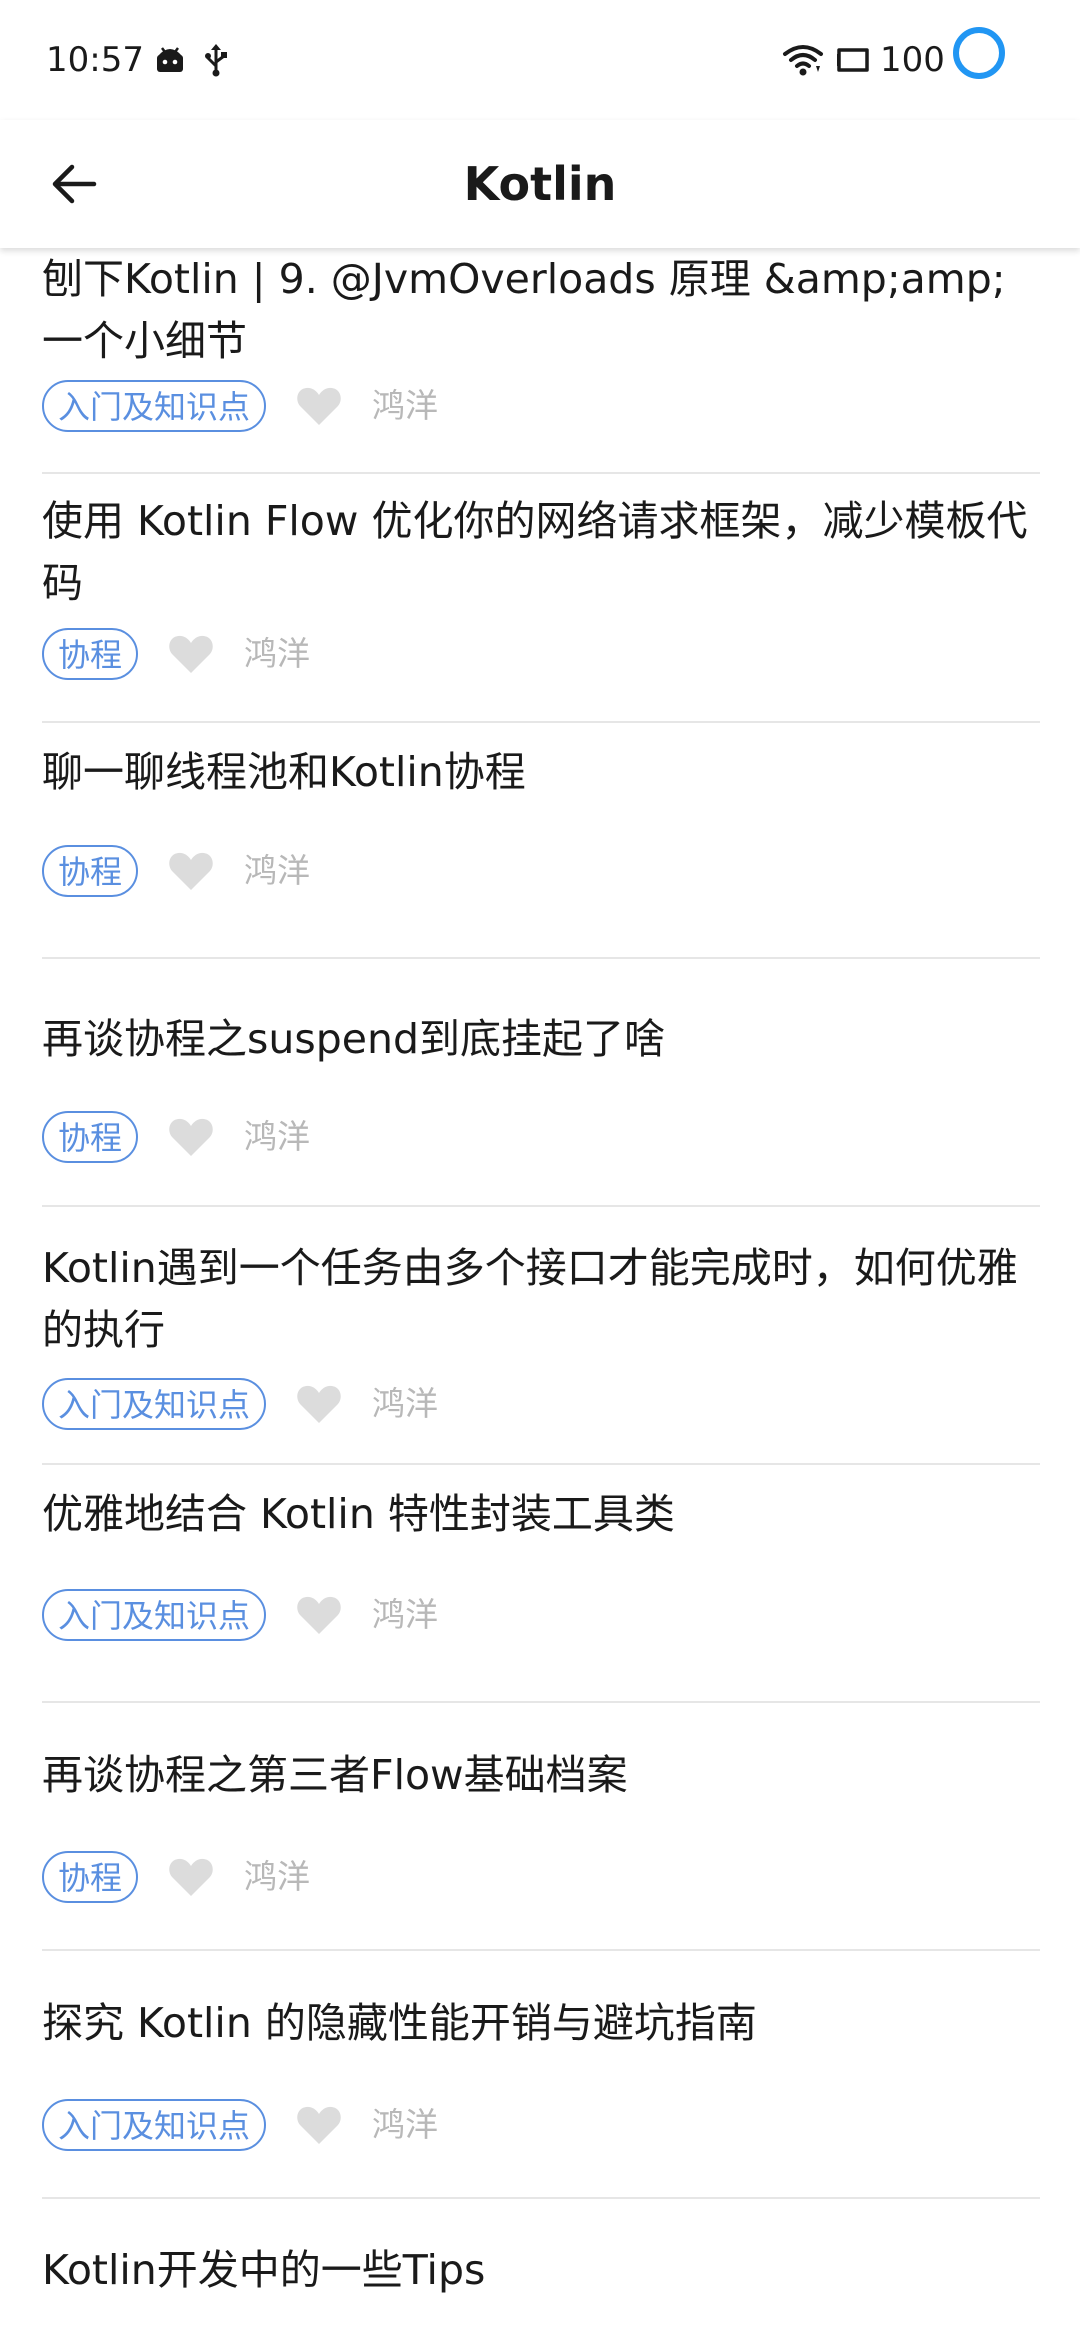 Image resolution: width=1080 pixels, height=2340 pixels. Describe the element at coordinates (912, 60) in the screenshot. I see `battery-level: 100` at that location.